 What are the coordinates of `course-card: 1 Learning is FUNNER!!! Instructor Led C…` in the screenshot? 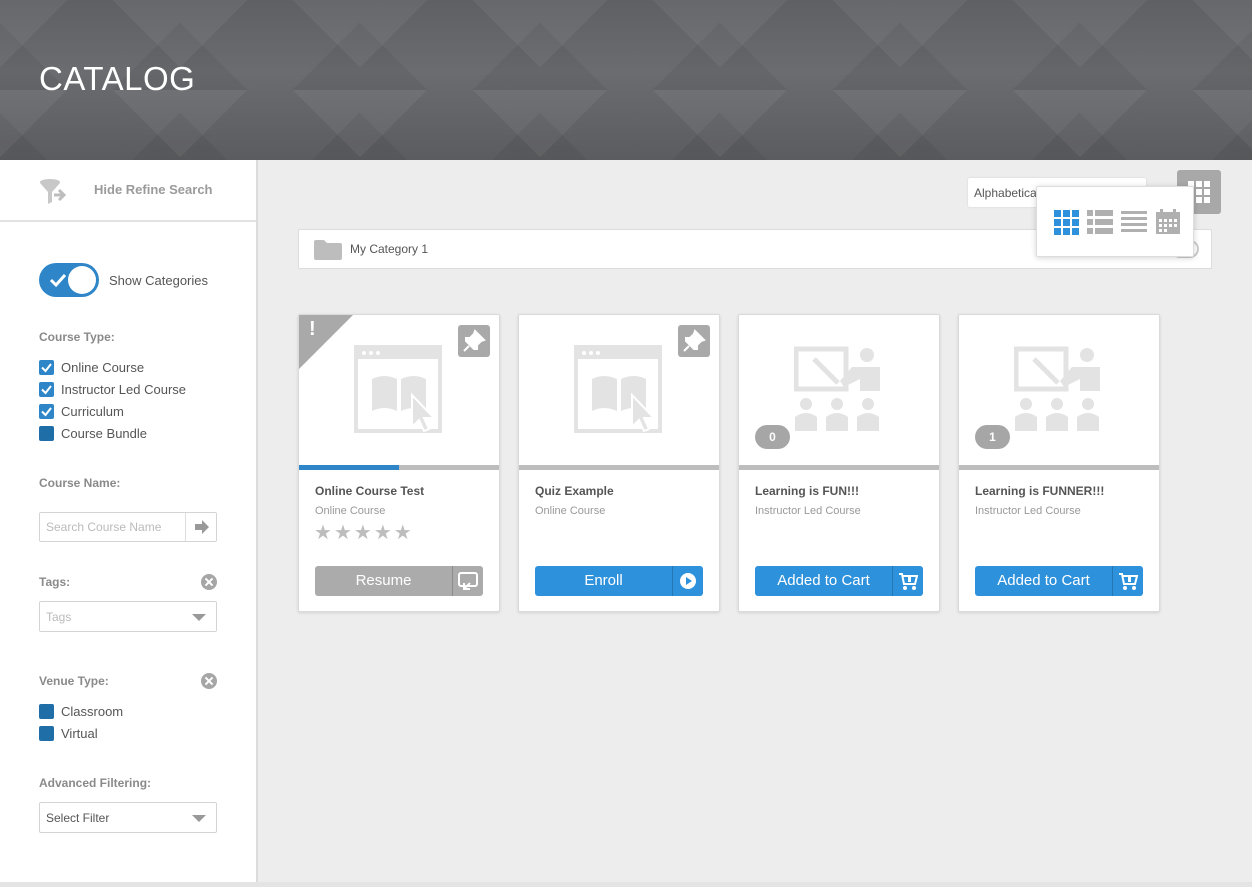 It's located at (1059, 463).